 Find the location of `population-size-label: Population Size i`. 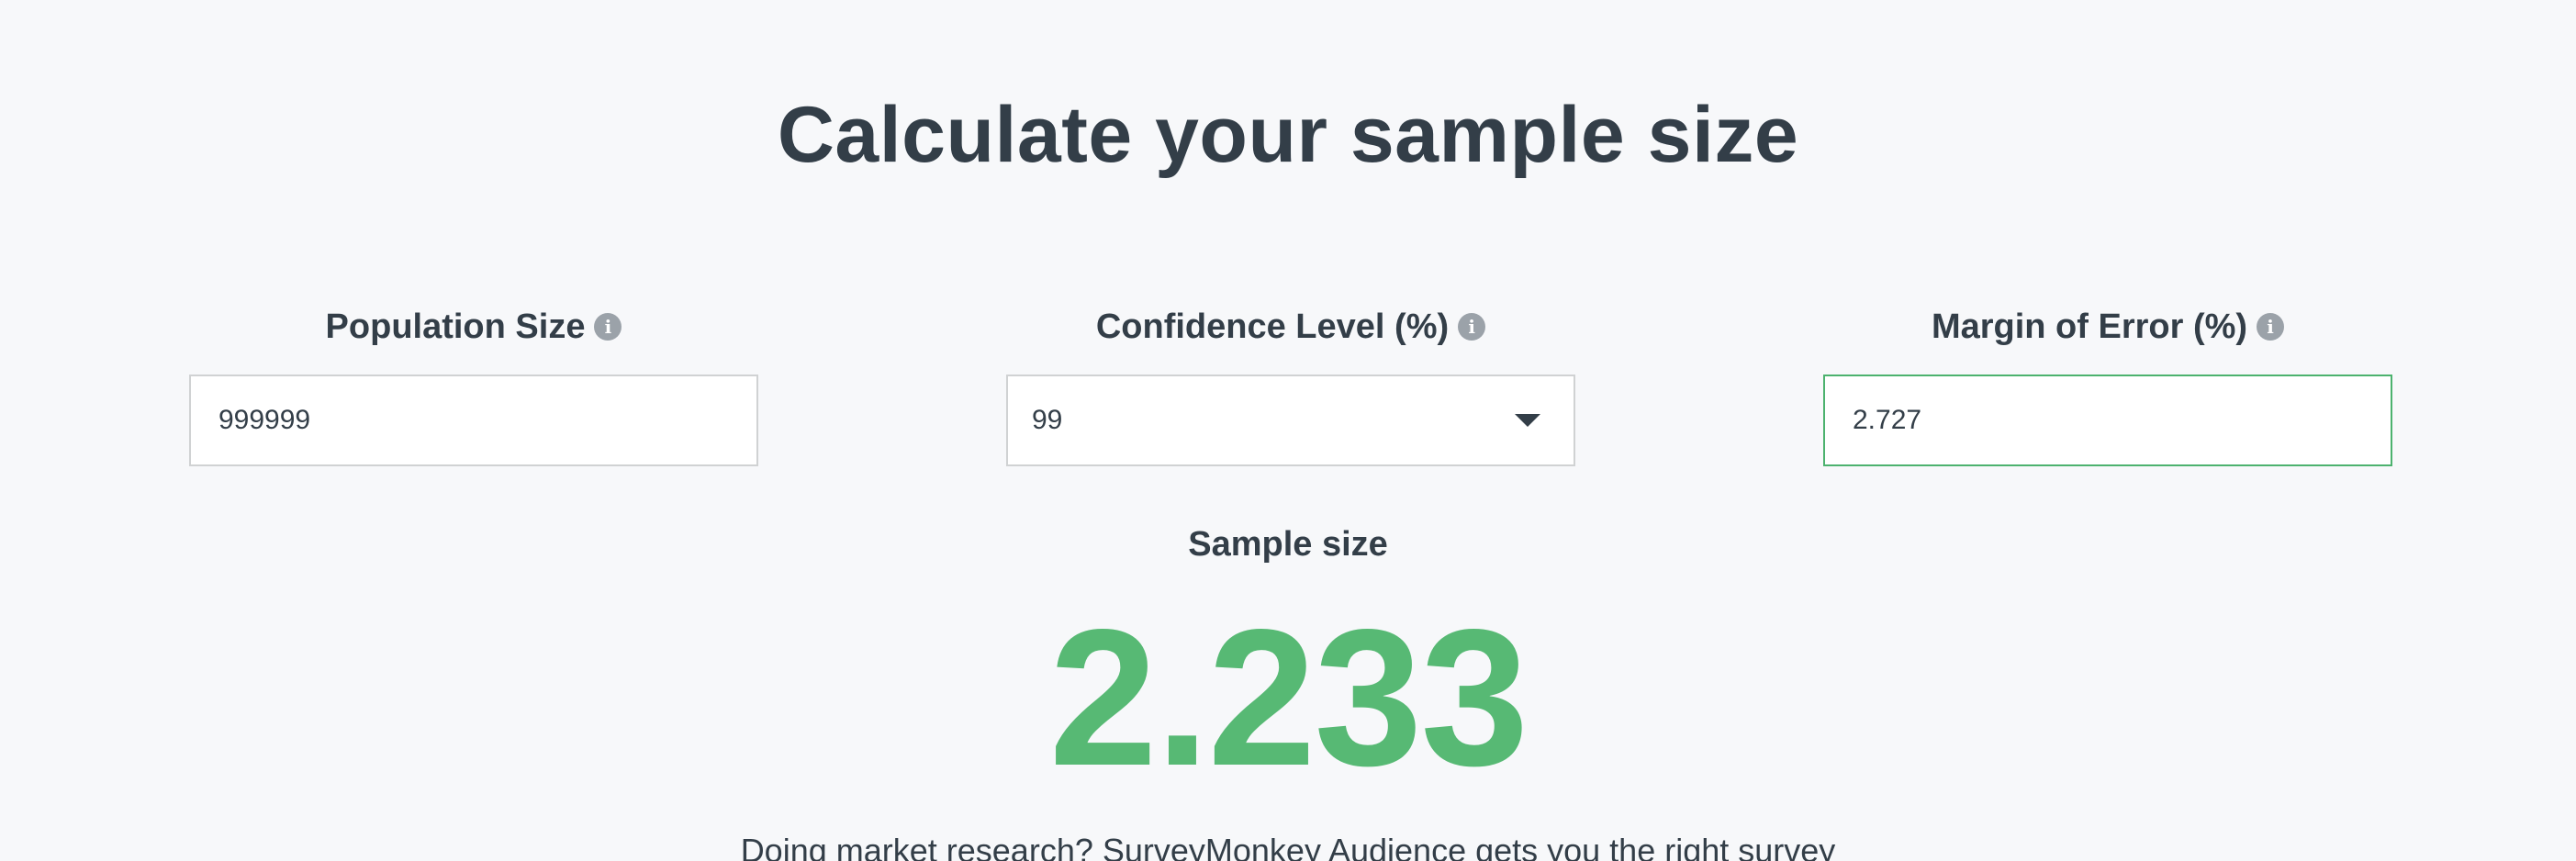

population-size-label: Population Size i is located at coordinates (473, 326).